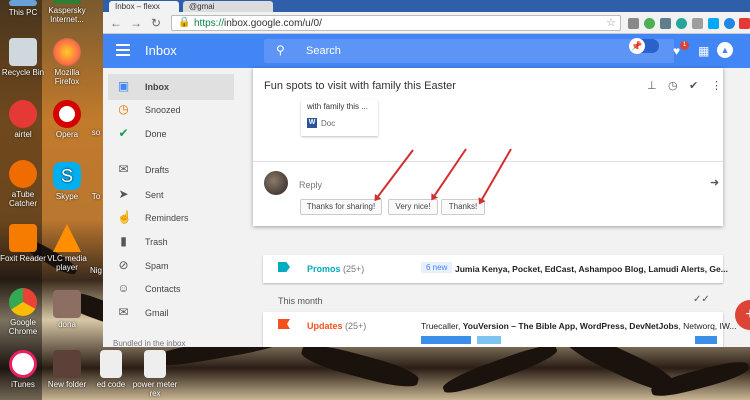 This screenshot has height=400, width=750. Describe the element at coordinates (67, 364) in the screenshot. I see `folder-icon` at that location.